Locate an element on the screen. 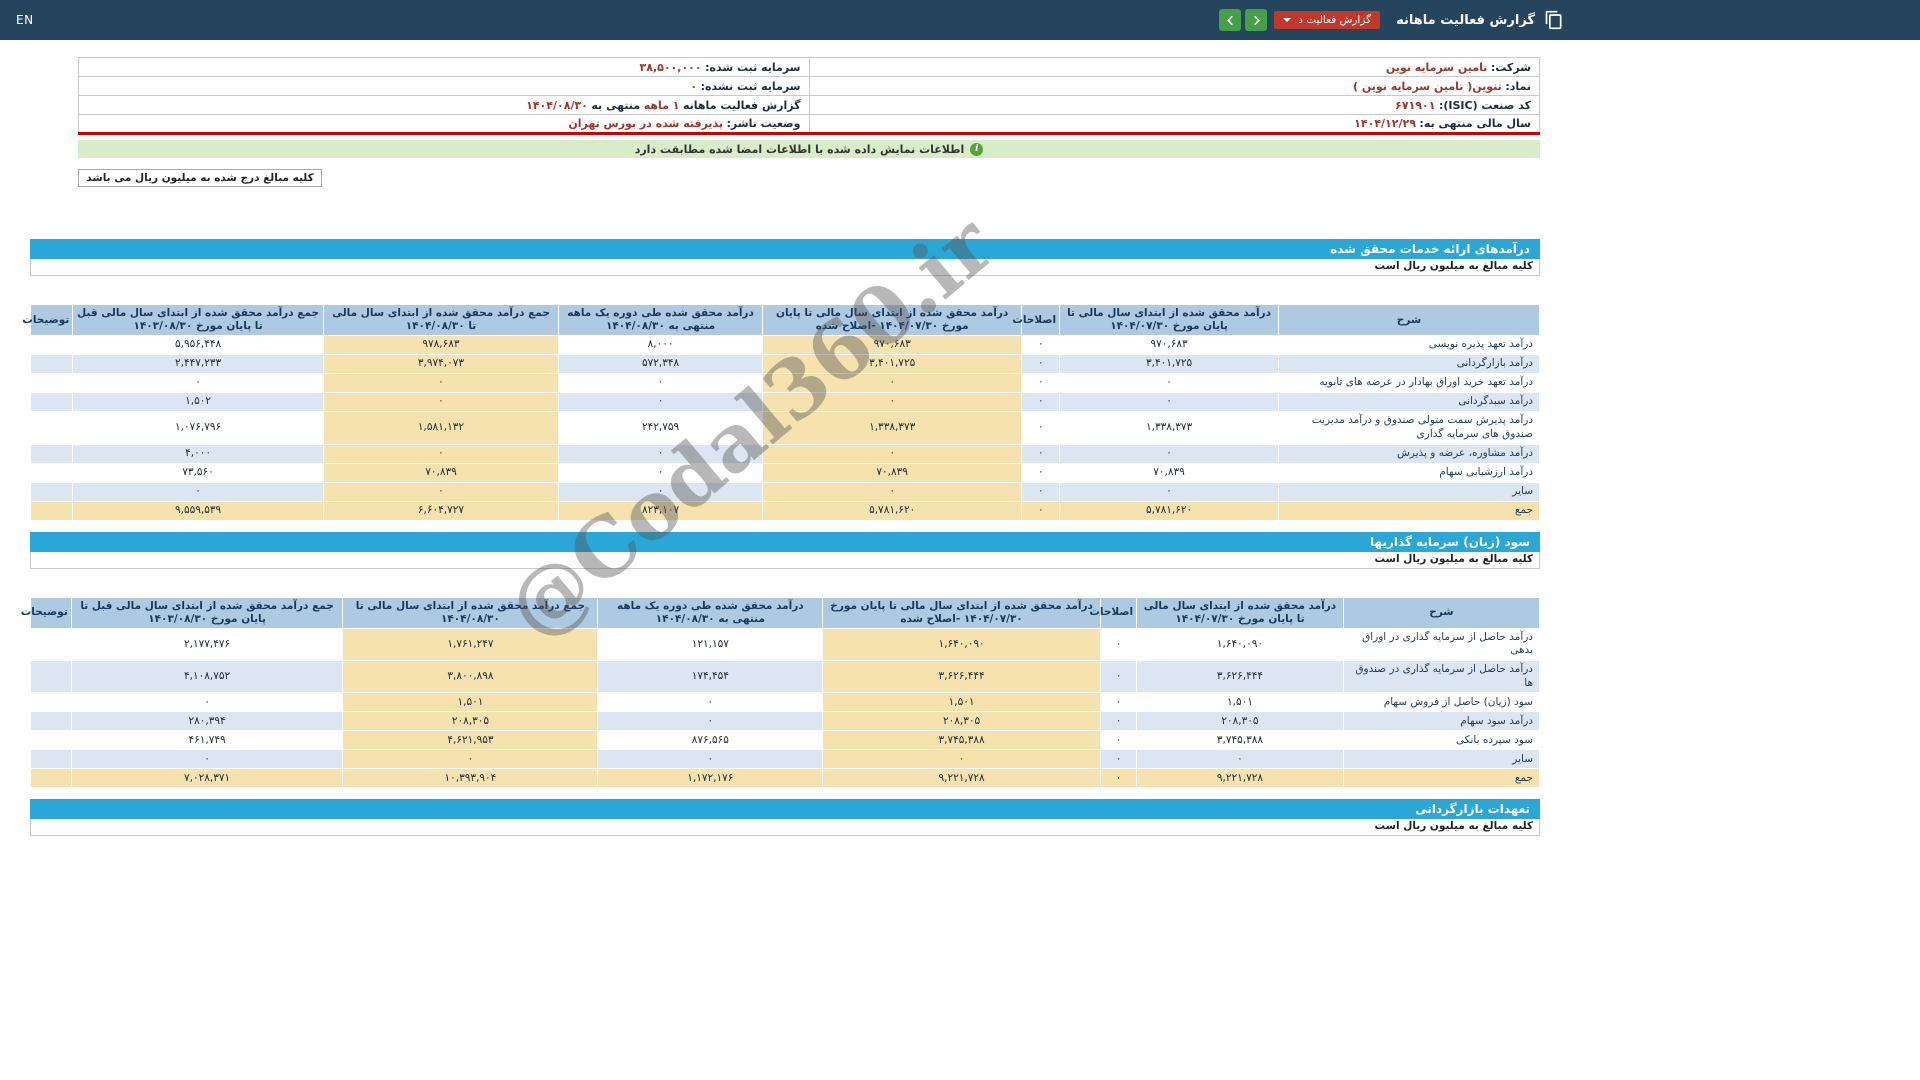 The height and width of the screenshot is (1080, 1920). value-cell: ۲۴۲,۷۵۹ is located at coordinates (660, 428).